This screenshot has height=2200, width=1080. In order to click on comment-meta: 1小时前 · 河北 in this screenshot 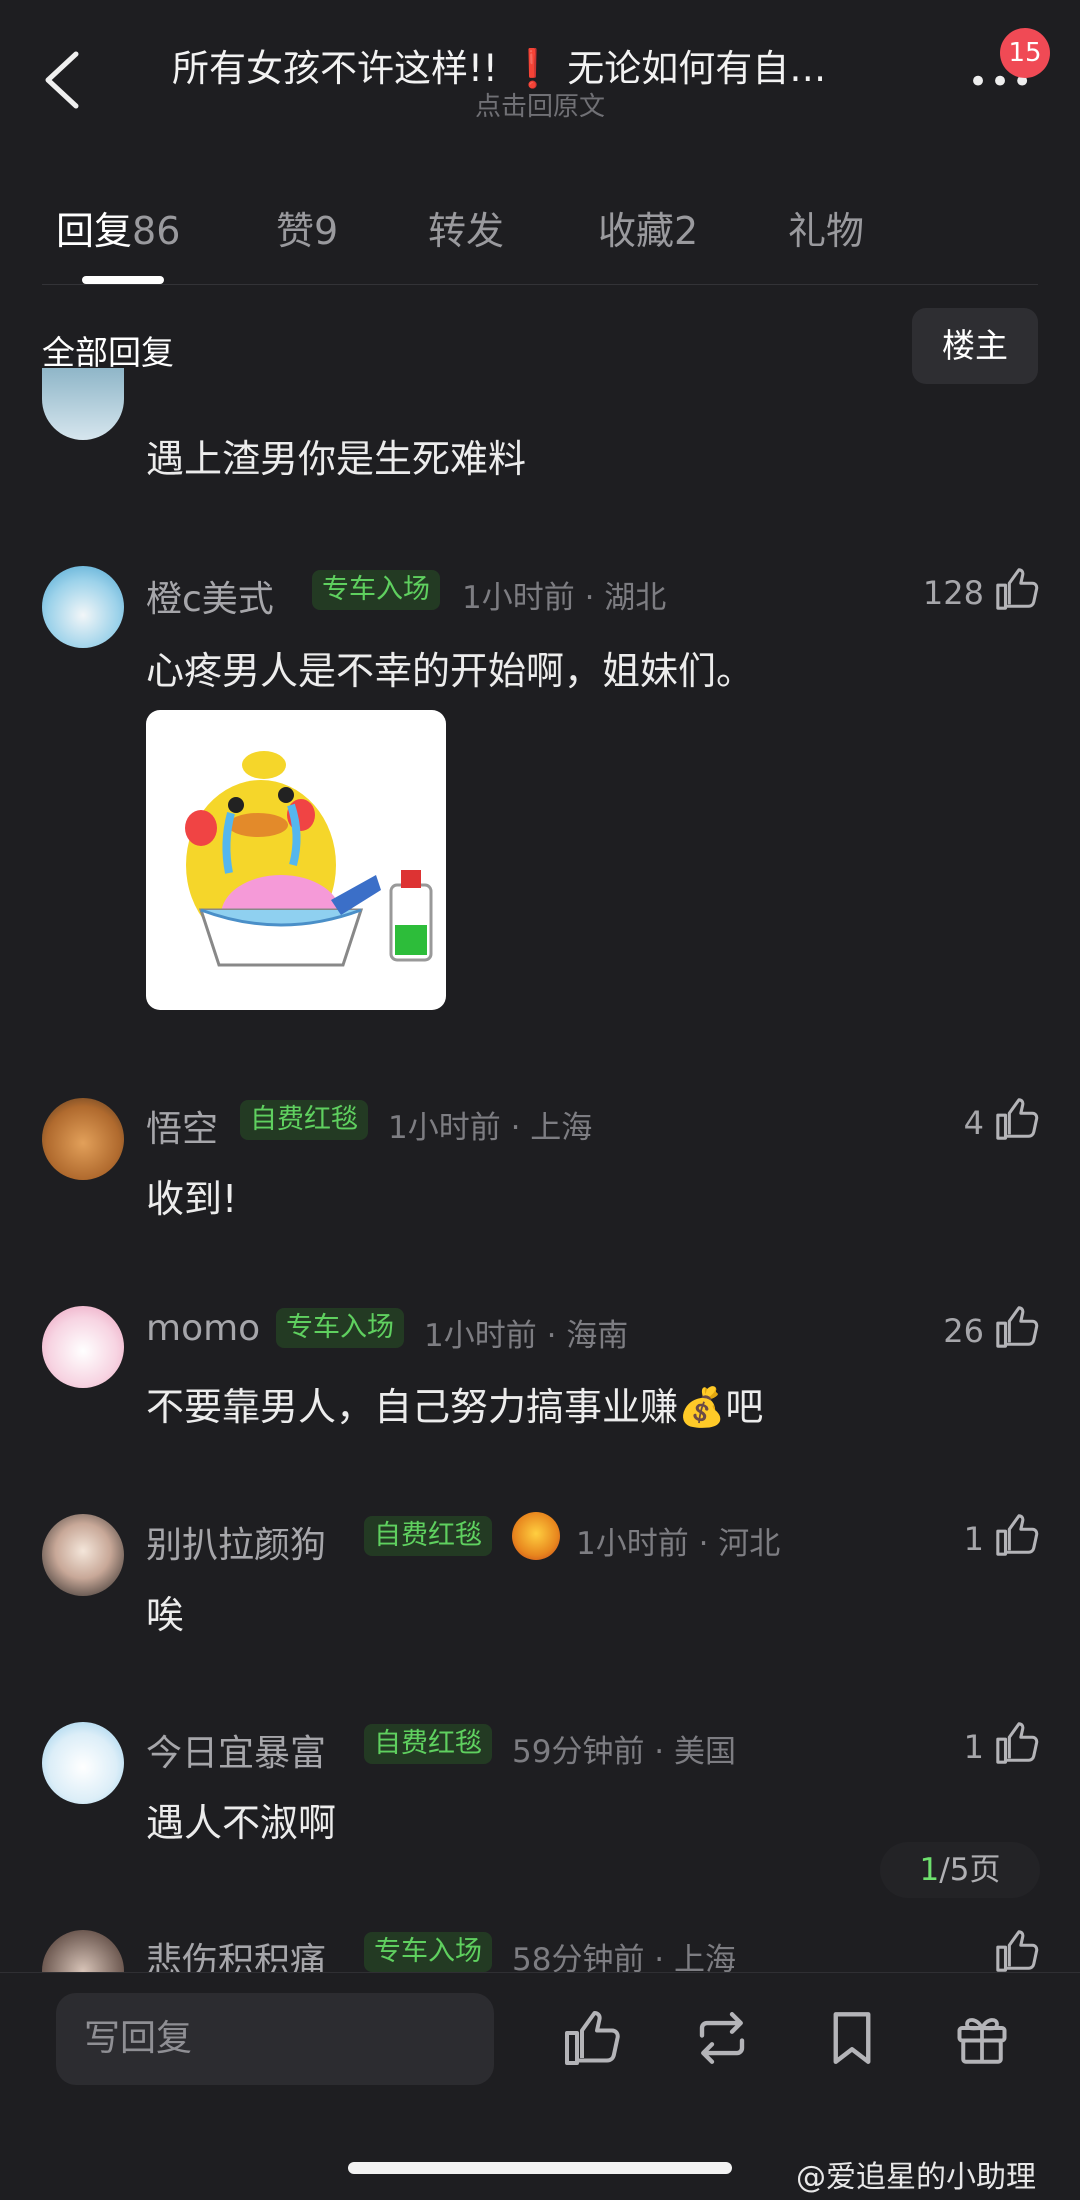, I will do `click(678, 1544)`.